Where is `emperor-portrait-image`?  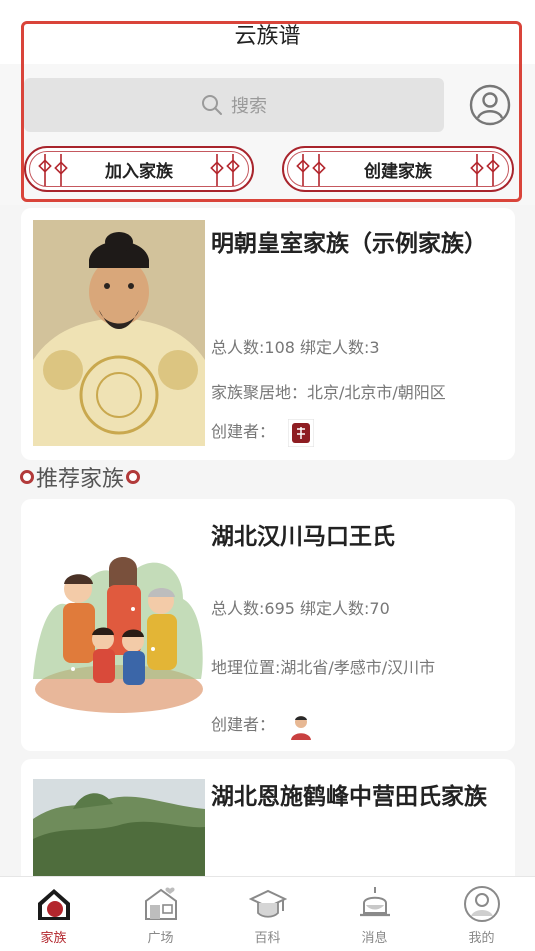 emperor-portrait-image is located at coordinates (119, 333).